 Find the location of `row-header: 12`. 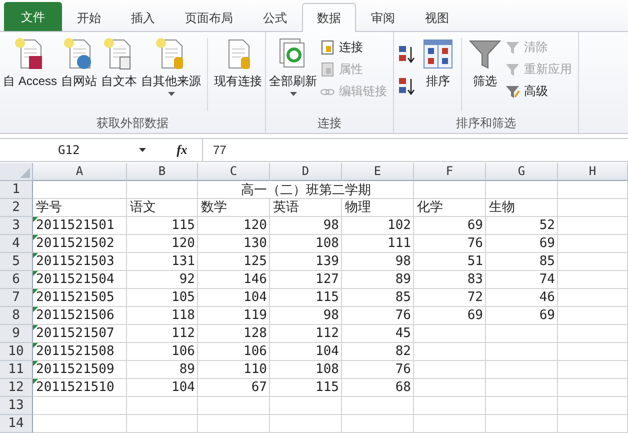

row-header: 12 is located at coordinates (16, 388).